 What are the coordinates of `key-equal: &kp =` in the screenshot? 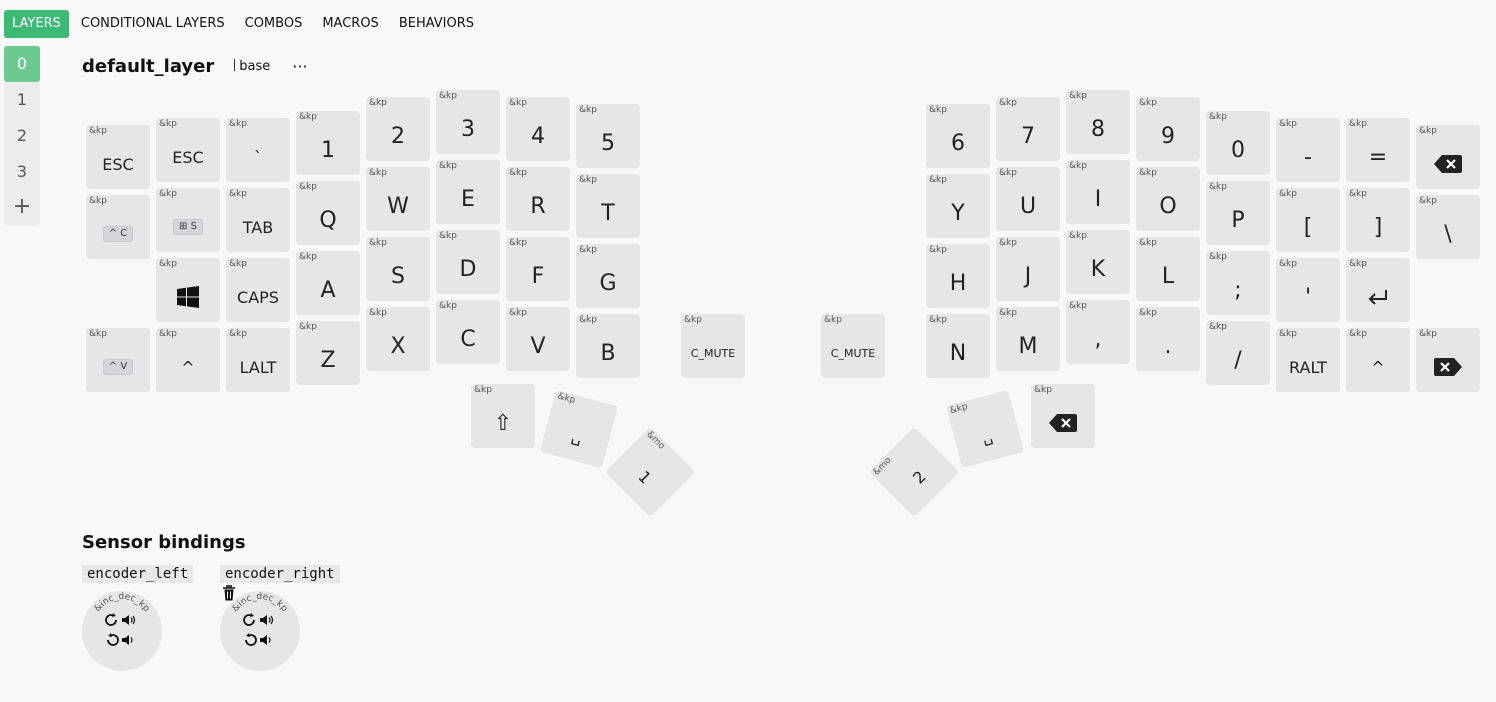 It's located at (1378, 150).